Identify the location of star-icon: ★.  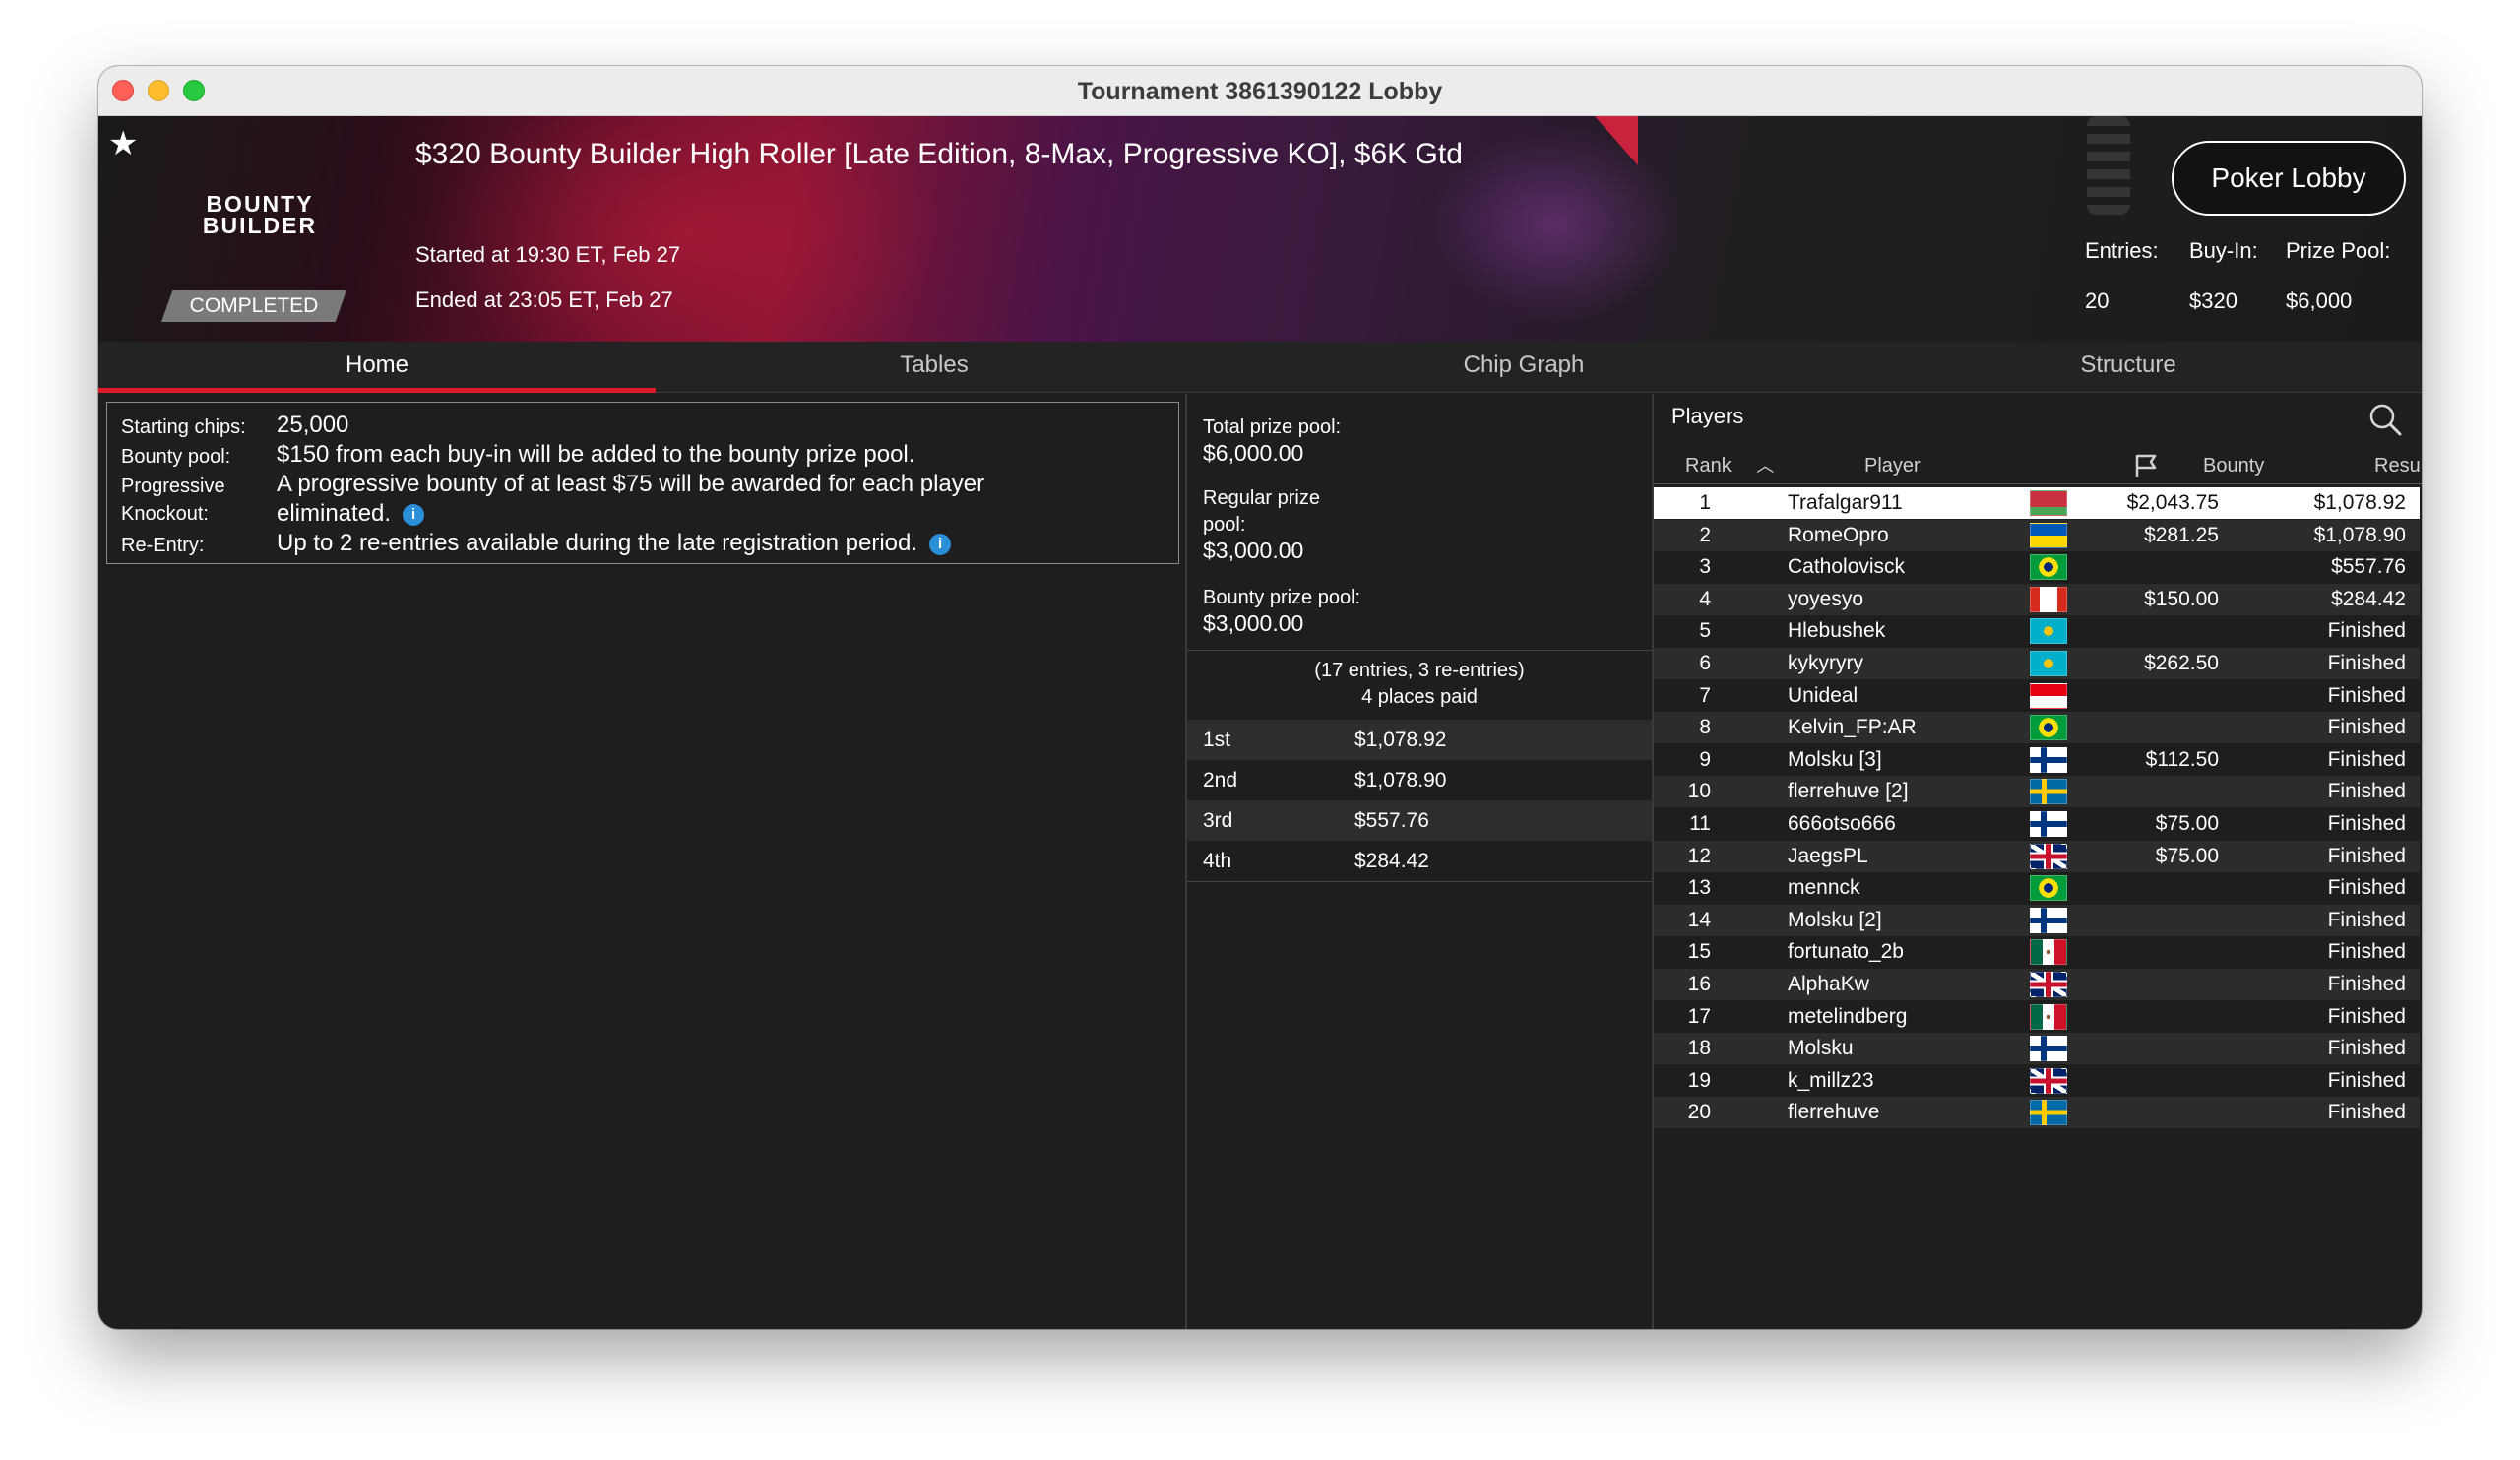
(123, 143).